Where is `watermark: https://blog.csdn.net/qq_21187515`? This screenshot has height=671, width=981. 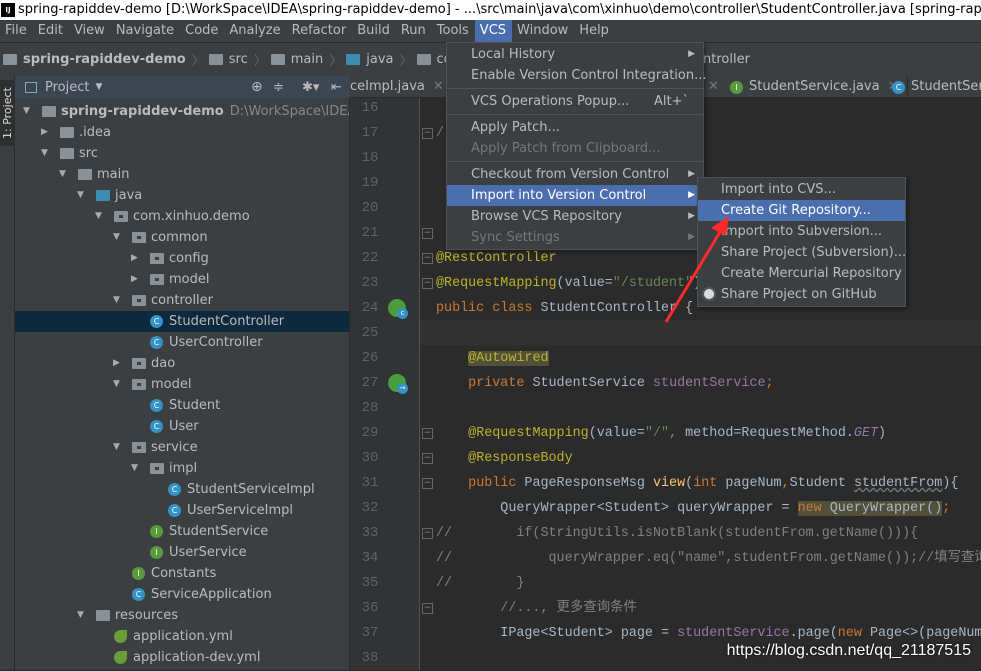 watermark: https://blog.csdn.net/qq_21187515 is located at coordinates (848, 650).